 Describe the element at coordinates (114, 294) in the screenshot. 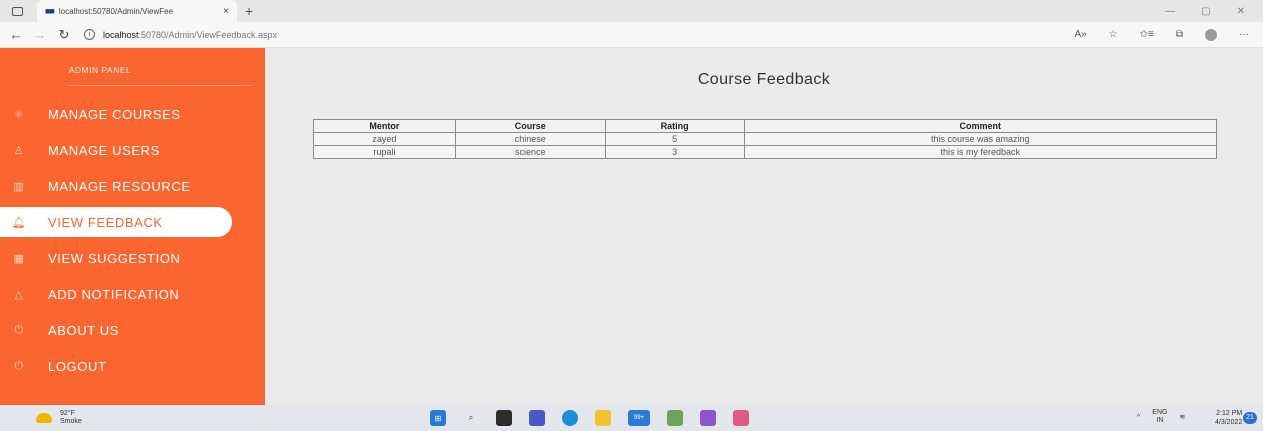

I see `sidebar-item-label: ADD NOTIFICATION` at that location.